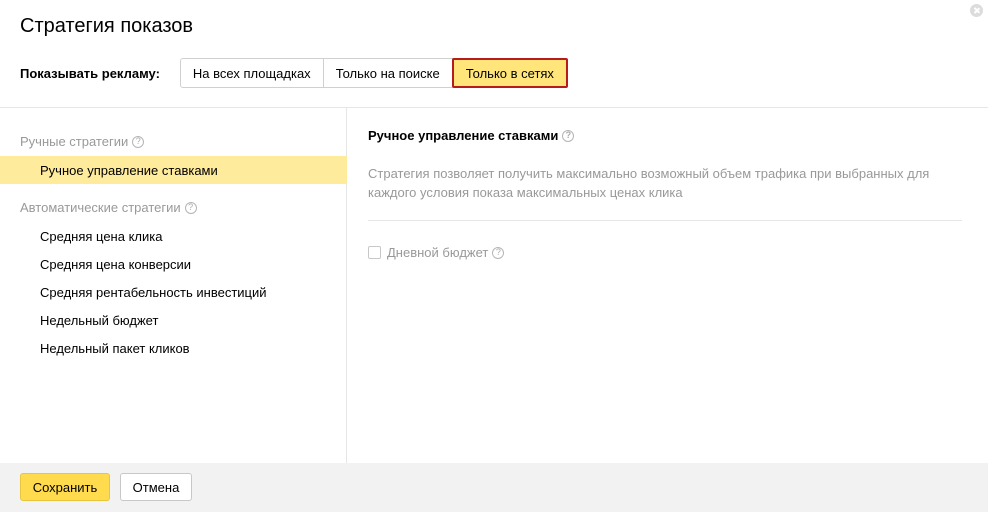 This screenshot has width=988, height=512. Describe the element at coordinates (976, 10) in the screenshot. I see `close-icon` at that location.